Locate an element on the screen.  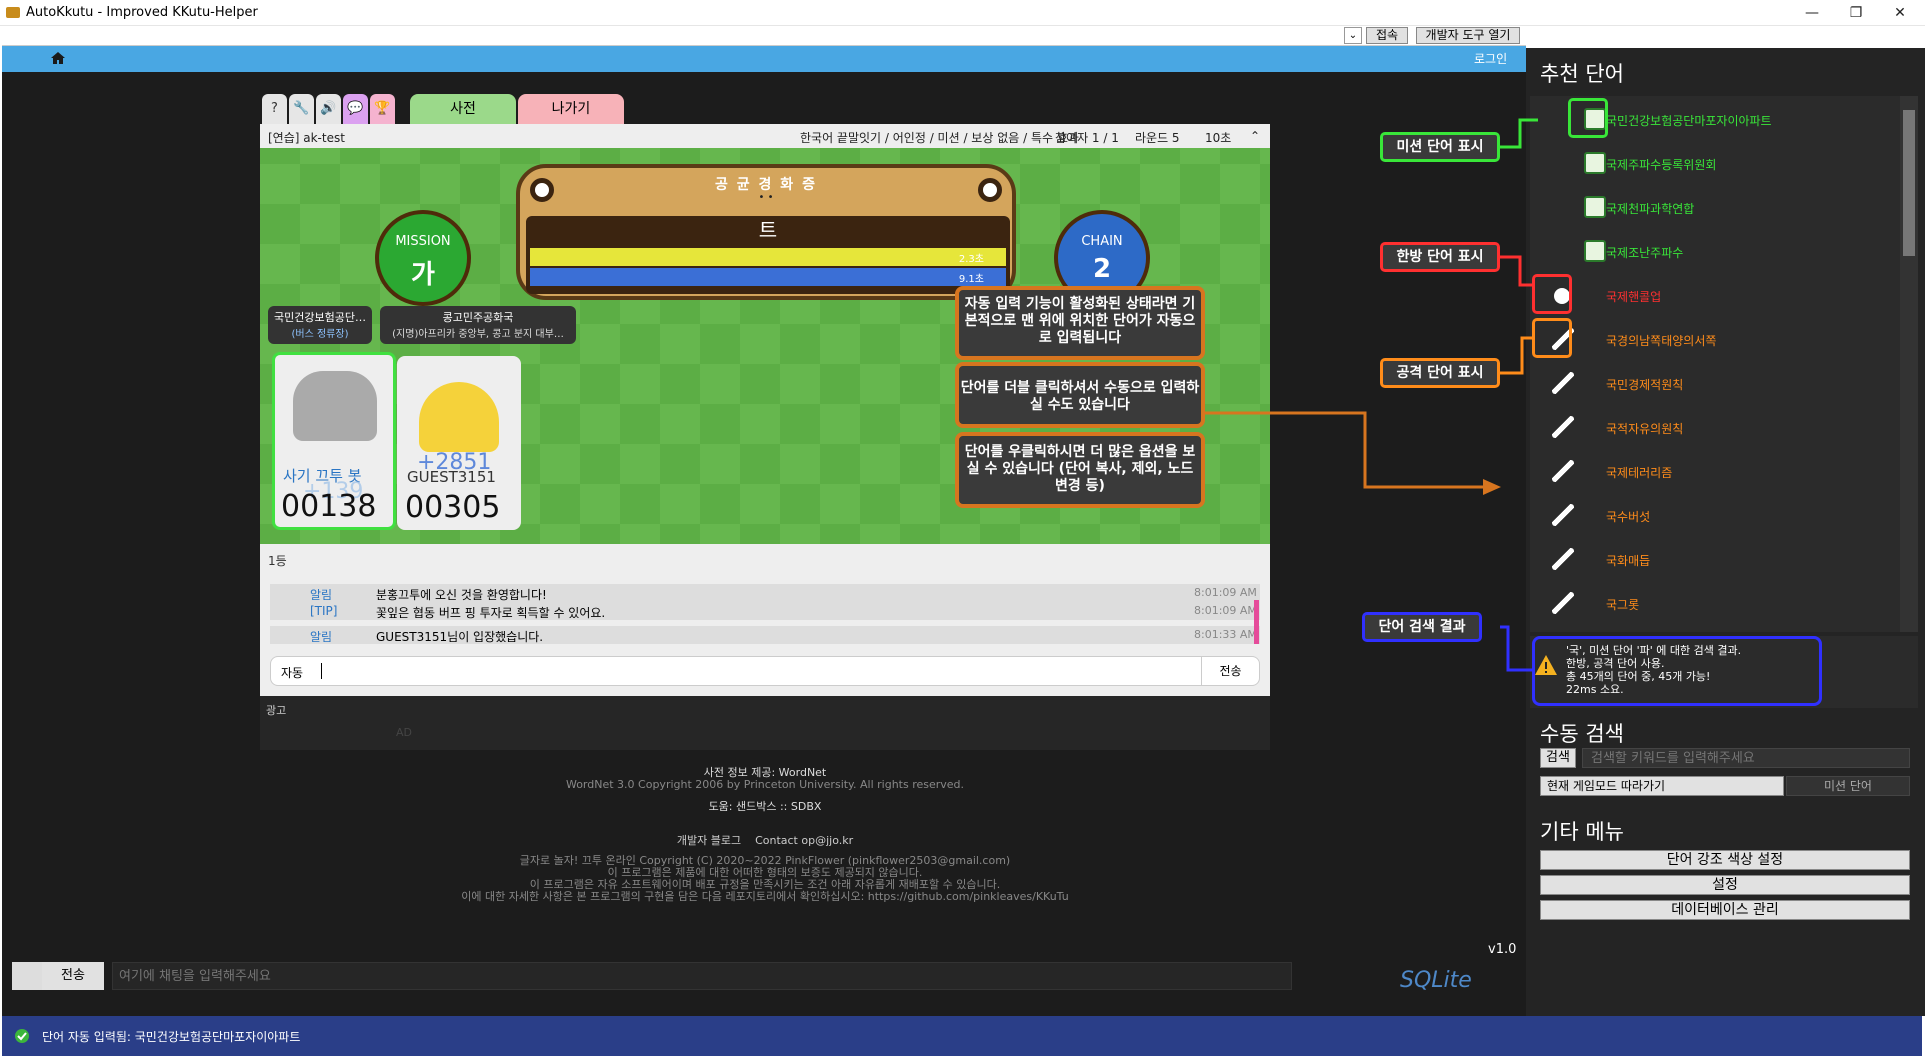
board-dots: • • is located at coordinates (766, 197).